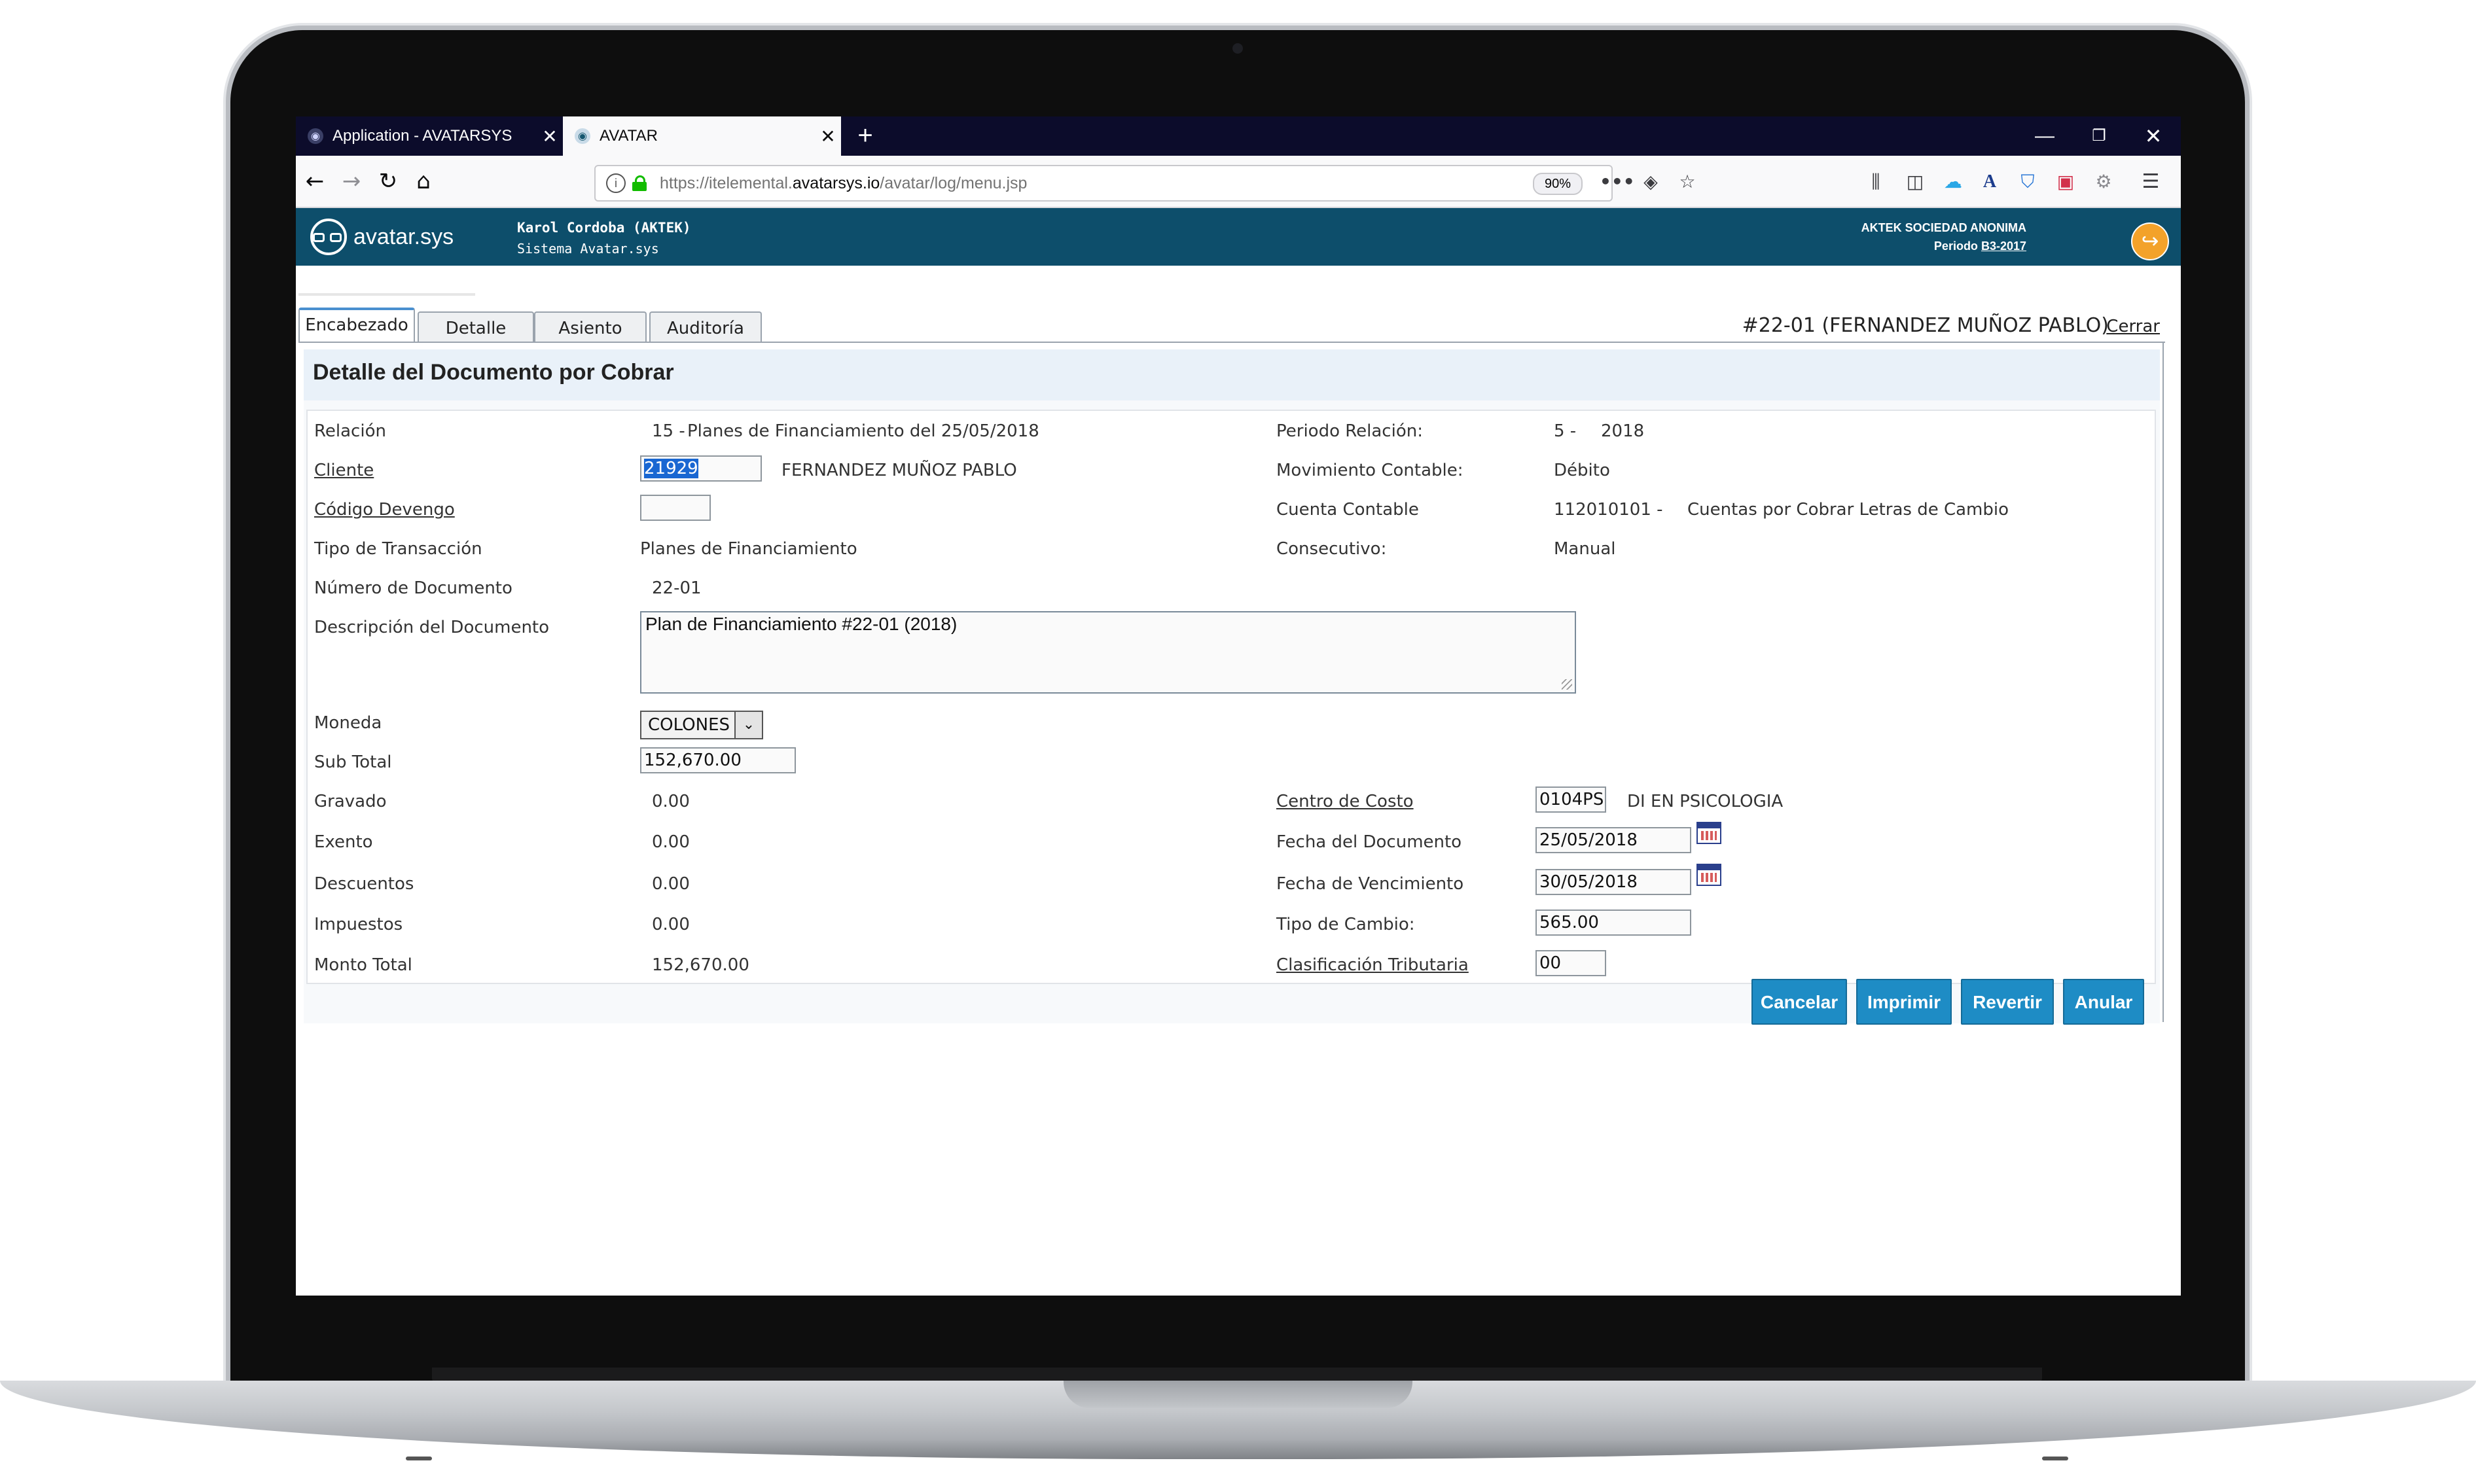 The width and height of the screenshot is (2476, 1484). What do you see at coordinates (2028, 182) in the screenshot?
I see `shield-icon: ⛉` at bounding box center [2028, 182].